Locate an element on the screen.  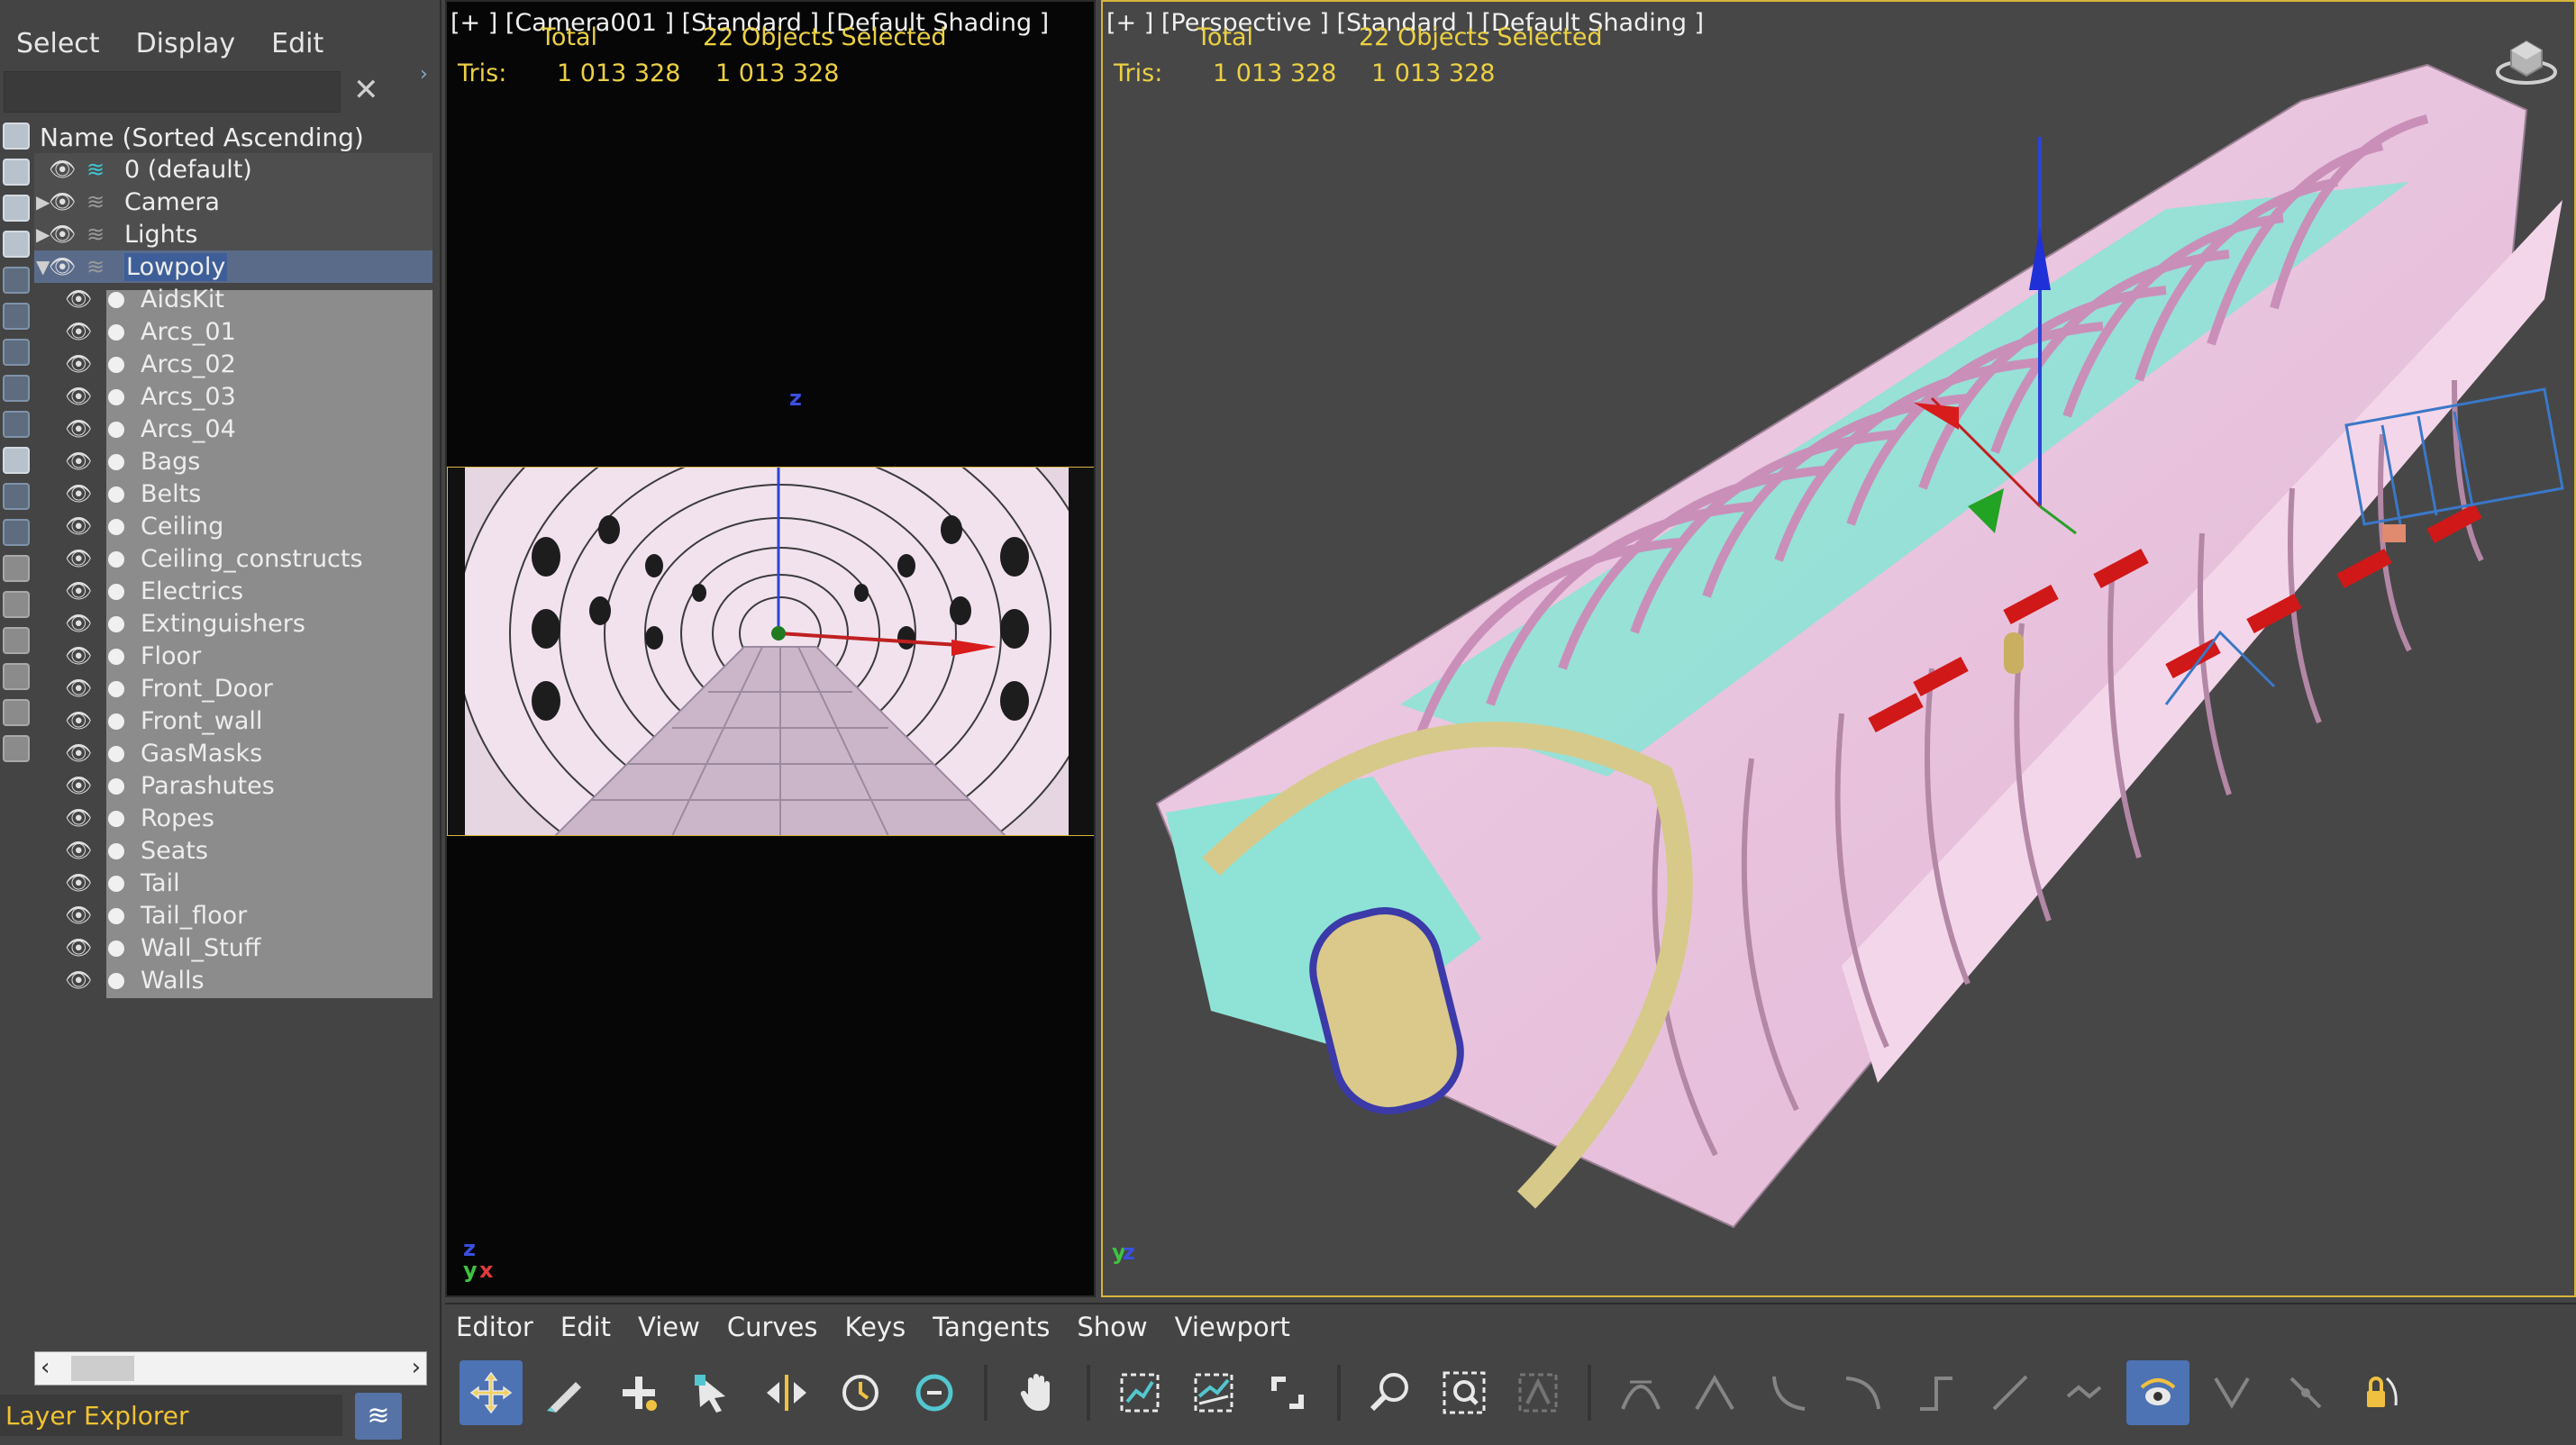
object-row: 👁 Wall_Stuff is located at coordinates (233, 948).